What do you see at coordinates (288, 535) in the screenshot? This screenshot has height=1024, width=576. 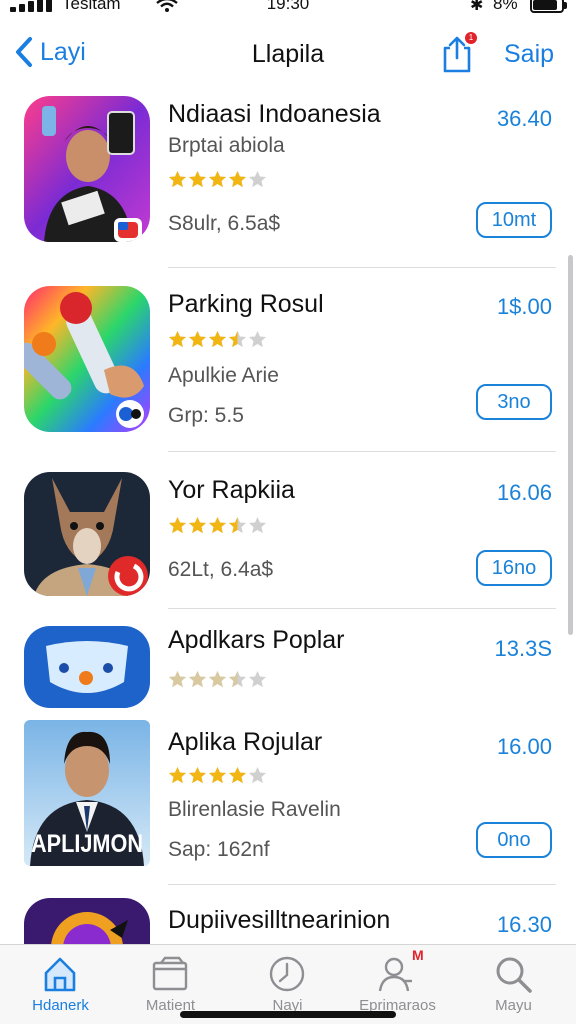 I see `app-list-item: Yor Rapkiia 16.06 62Lt, 6.4a$ 16no` at bounding box center [288, 535].